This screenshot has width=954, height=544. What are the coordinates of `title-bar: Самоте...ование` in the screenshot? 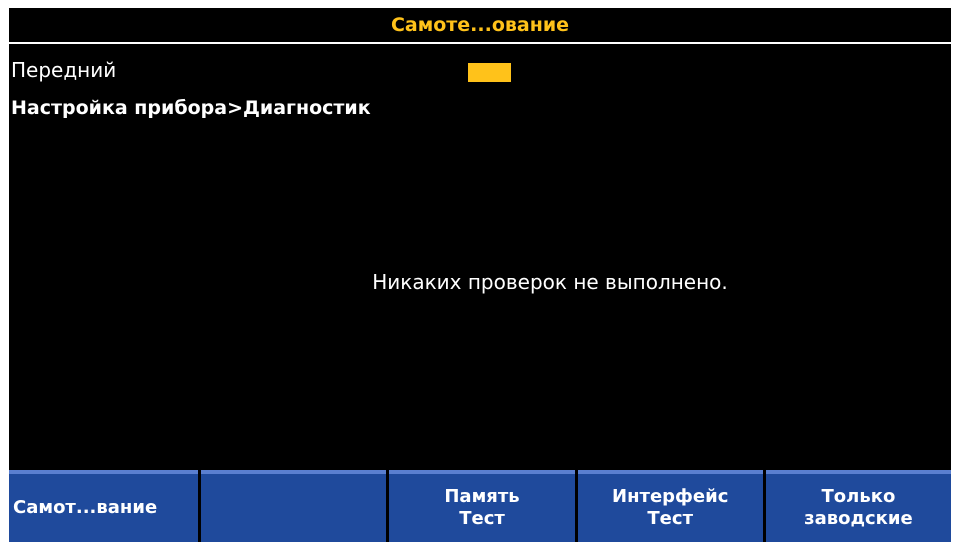 It's located at (480, 26).